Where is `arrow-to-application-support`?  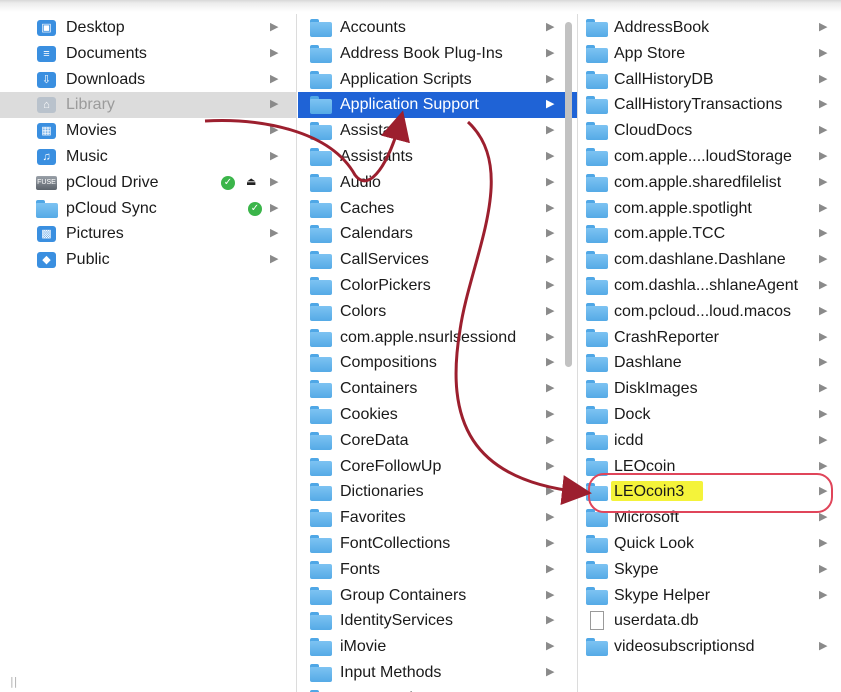 arrow-to-application-support is located at coordinates (307, 146).